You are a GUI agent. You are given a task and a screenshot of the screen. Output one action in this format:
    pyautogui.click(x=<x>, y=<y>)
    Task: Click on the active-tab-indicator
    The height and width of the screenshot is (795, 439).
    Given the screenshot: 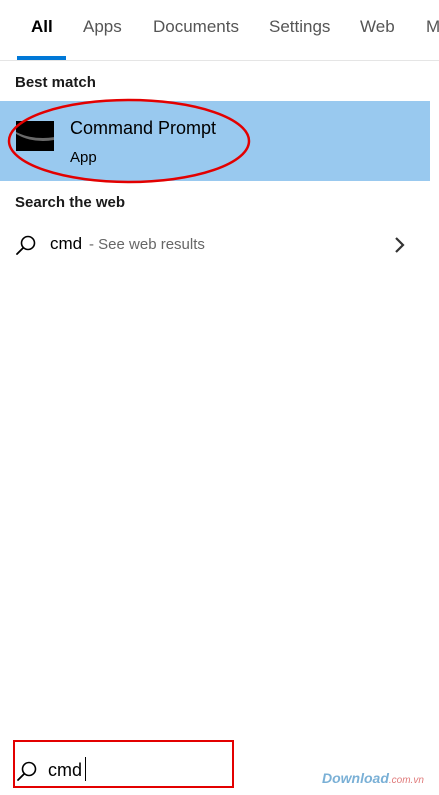 What is the action you would take?
    pyautogui.click(x=41, y=58)
    